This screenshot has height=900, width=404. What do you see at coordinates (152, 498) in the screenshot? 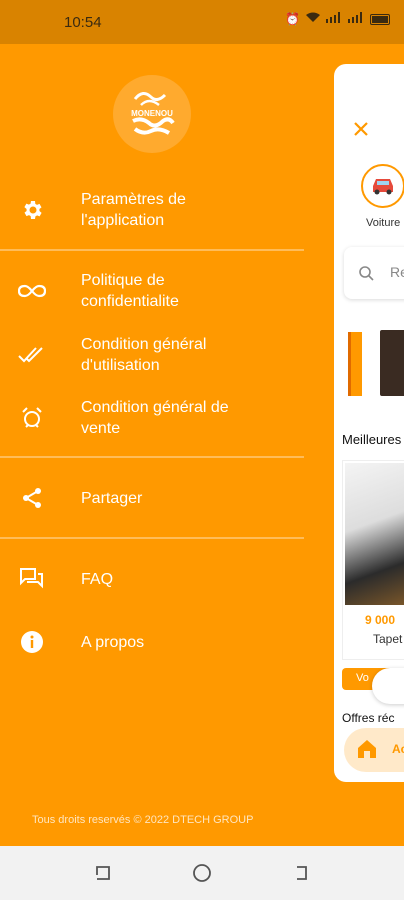
I see `menu-item-share: Partager` at bounding box center [152, 498].